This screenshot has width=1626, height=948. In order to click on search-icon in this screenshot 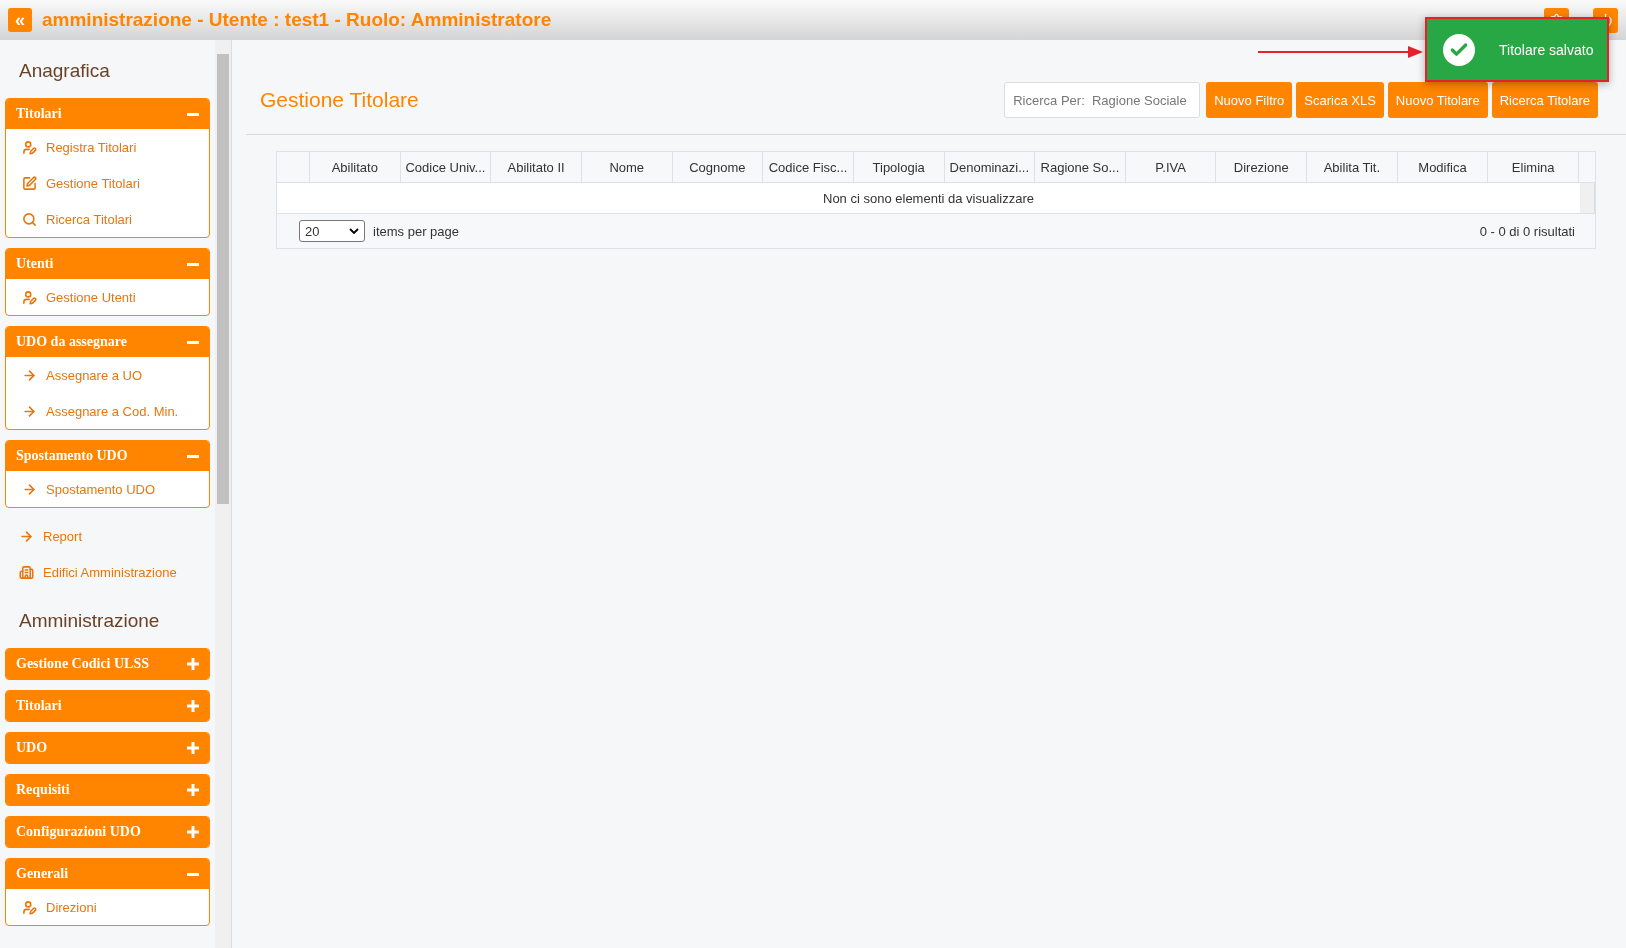, I will do `click(29, 219)`.